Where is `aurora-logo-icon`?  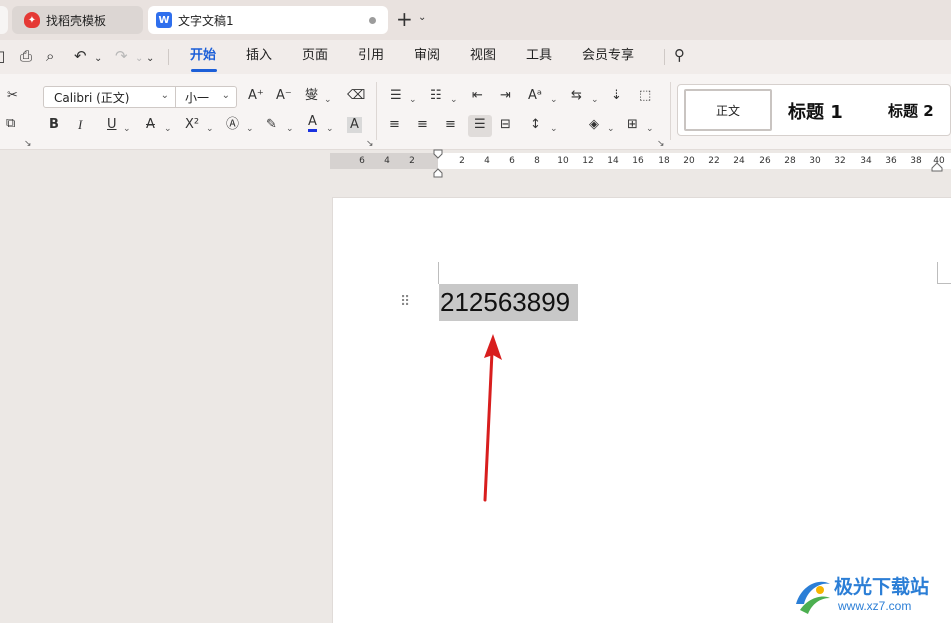
aurora-logo-icon is located at coordinates (813, 597).